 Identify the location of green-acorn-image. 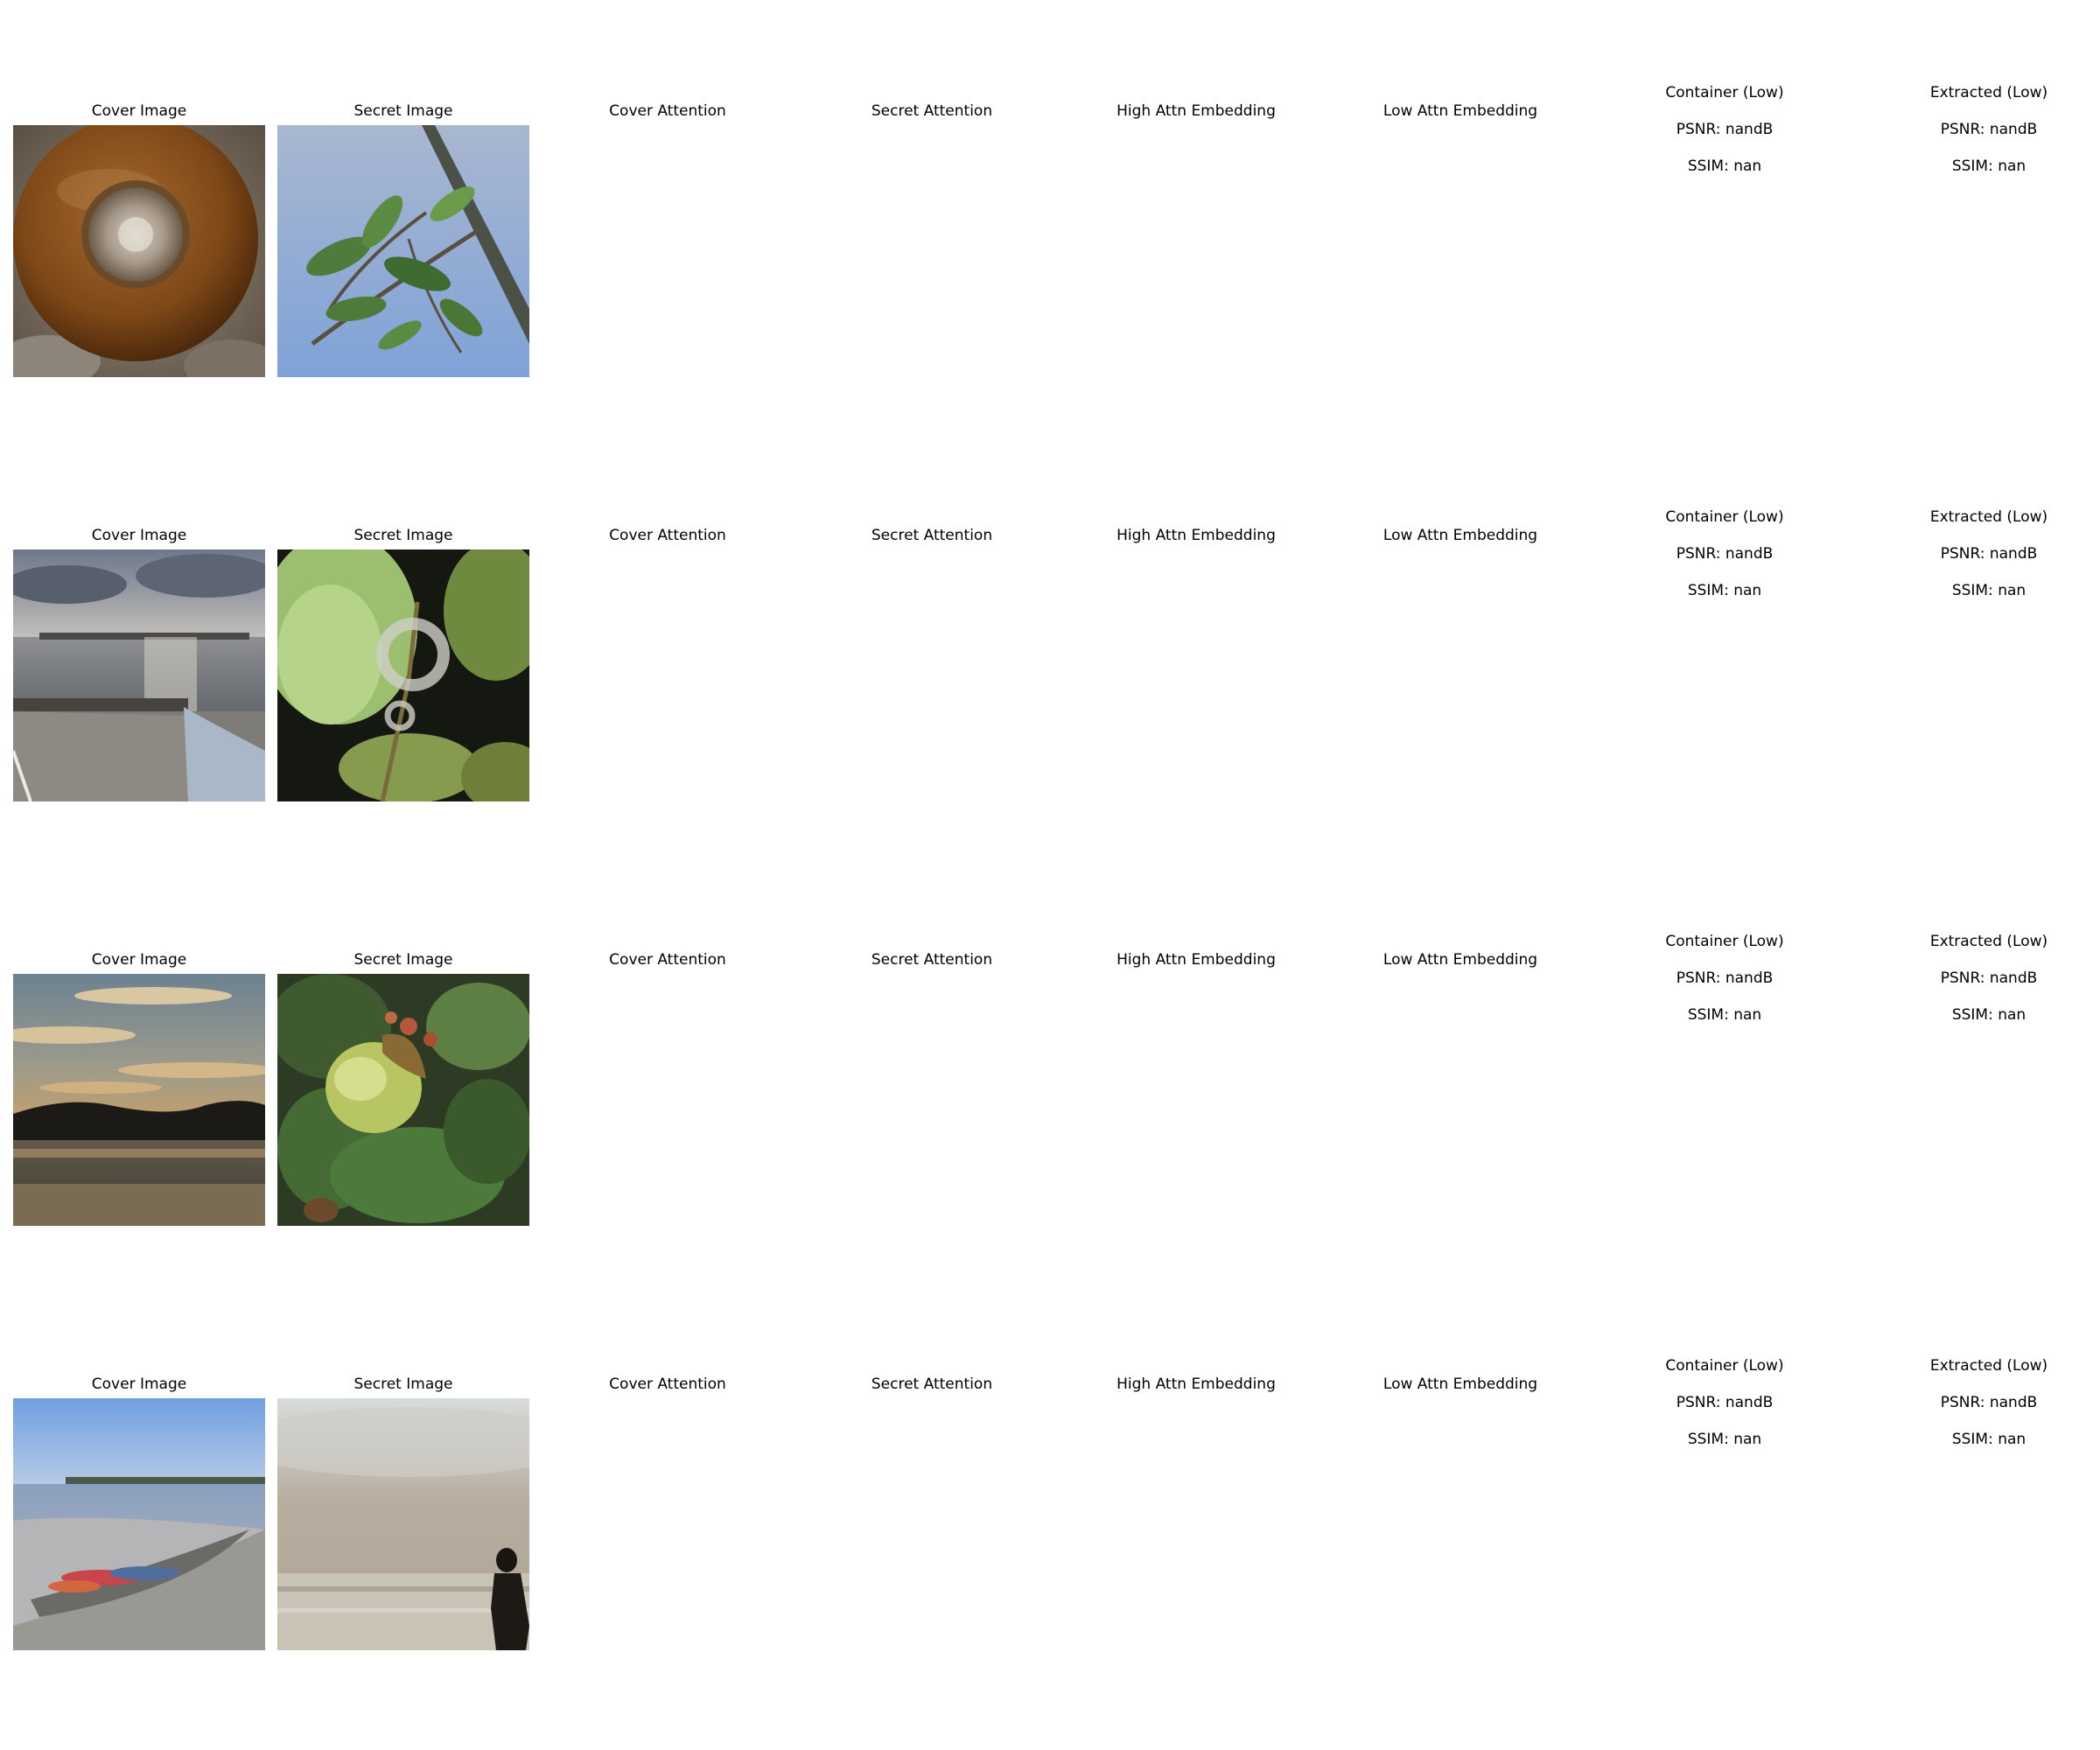
(403, 1100).